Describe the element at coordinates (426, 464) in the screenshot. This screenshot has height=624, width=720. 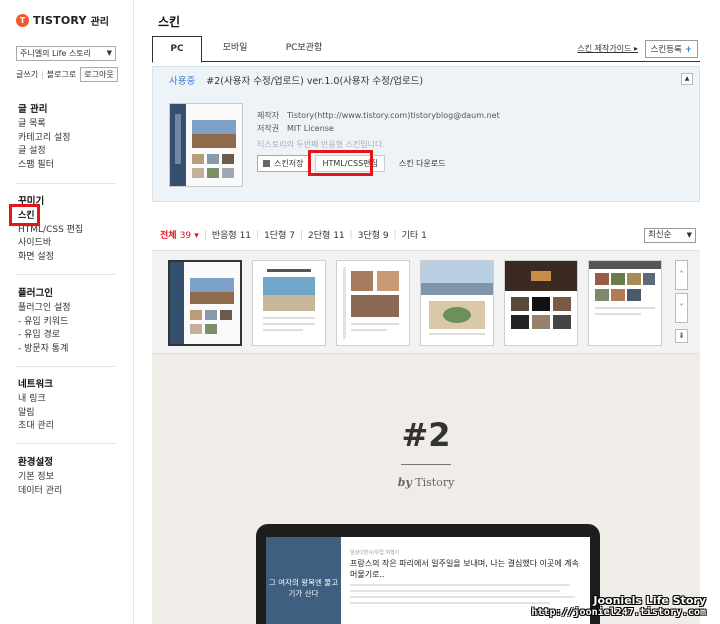
I see `preview-divider` at that location.